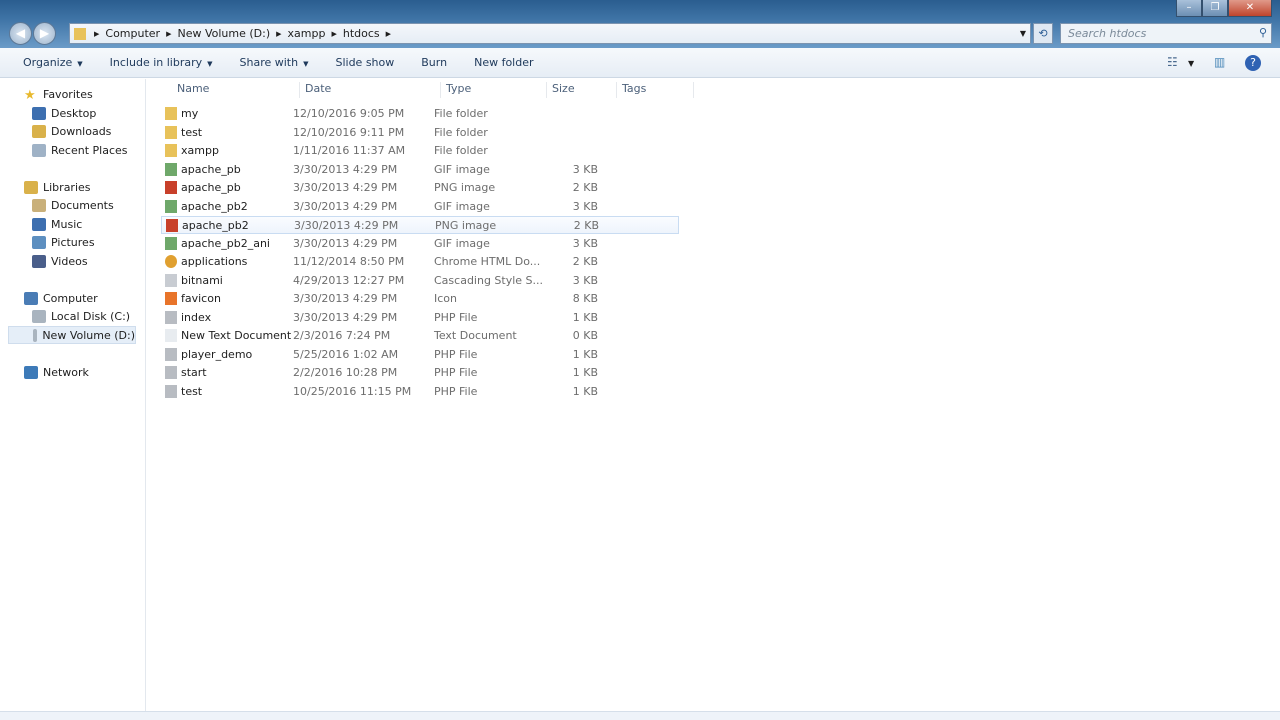  What do you see at coordinates (1219, 62) in the screenshot?
I see `preview-pane-icon: ▥` at bounding box center [1219, 62].